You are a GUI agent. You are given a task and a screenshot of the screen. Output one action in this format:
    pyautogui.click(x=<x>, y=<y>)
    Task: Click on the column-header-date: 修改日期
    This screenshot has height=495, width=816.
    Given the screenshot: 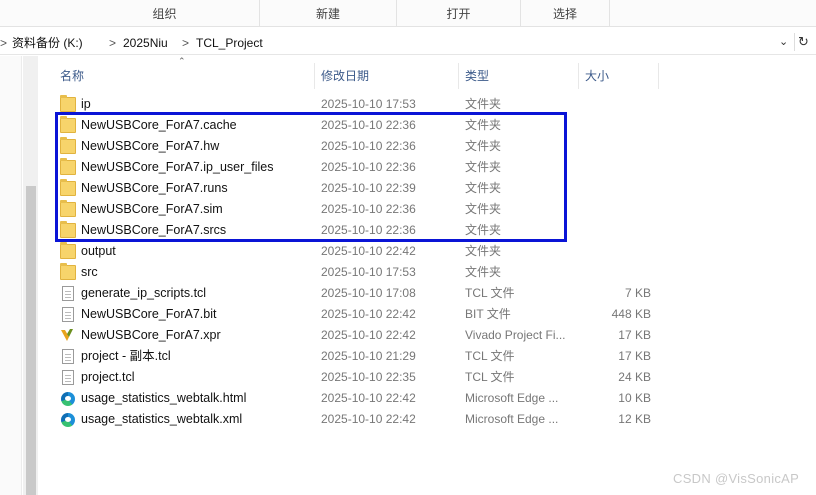 What is the action you would take?
    pyautogui.click(x=387, y=76)
    